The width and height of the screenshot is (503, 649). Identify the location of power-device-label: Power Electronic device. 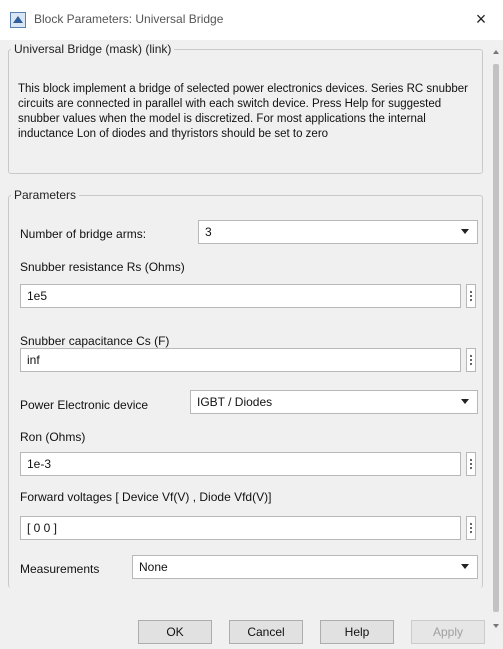
(84, 405).